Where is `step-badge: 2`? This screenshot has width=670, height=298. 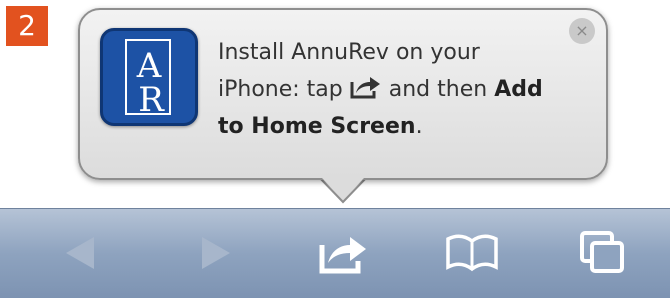
step-badge: 2 is located at coordinates (27, 26).